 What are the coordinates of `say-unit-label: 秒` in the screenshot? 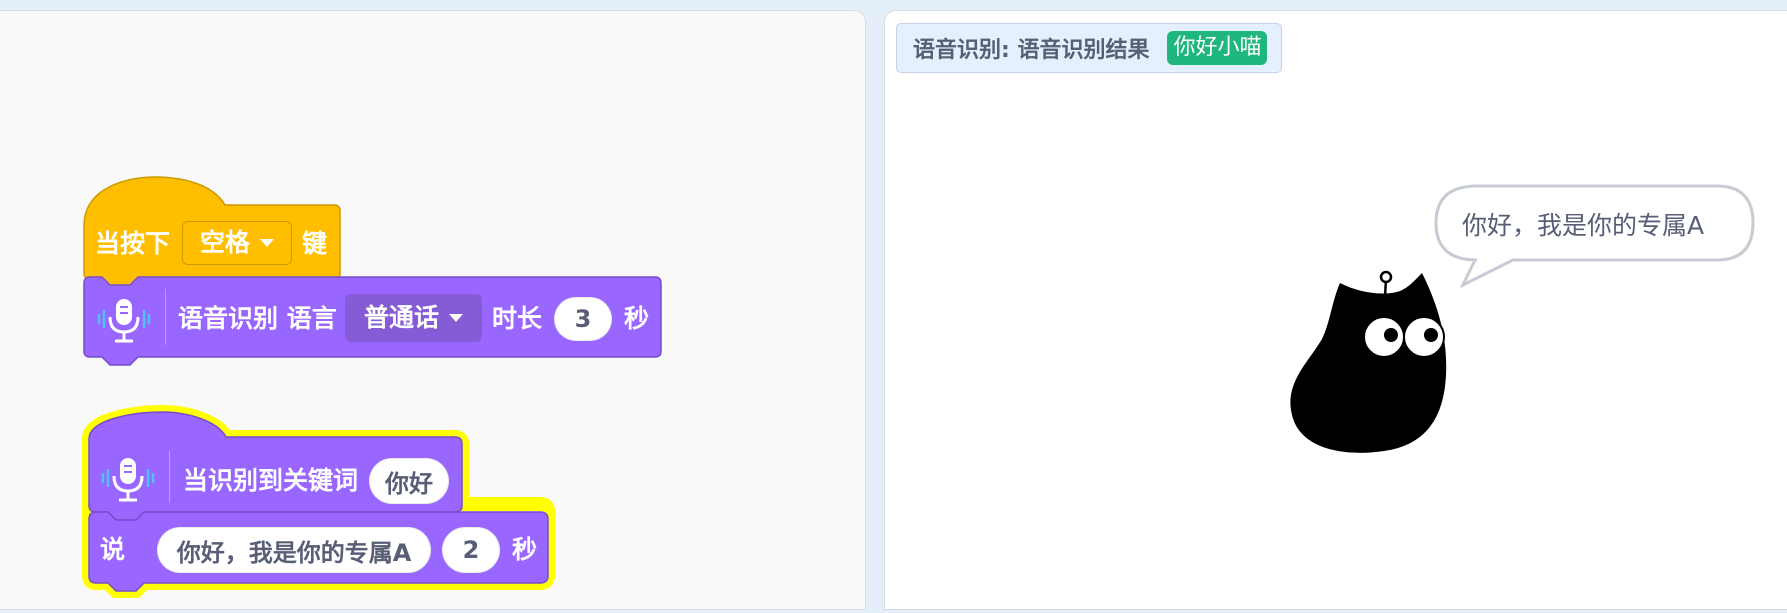 It's located at (525, 549).